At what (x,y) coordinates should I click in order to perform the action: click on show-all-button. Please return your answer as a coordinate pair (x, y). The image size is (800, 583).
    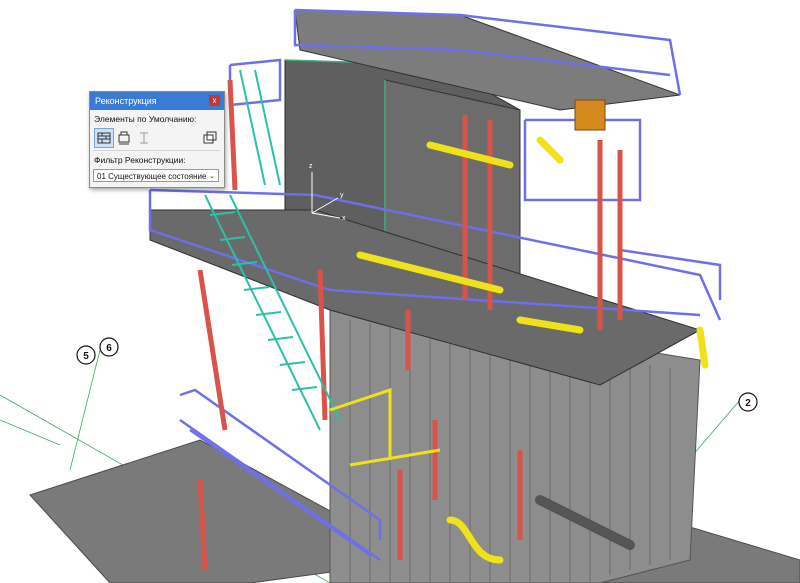
    Looking at the image, I should click on (210, 138).